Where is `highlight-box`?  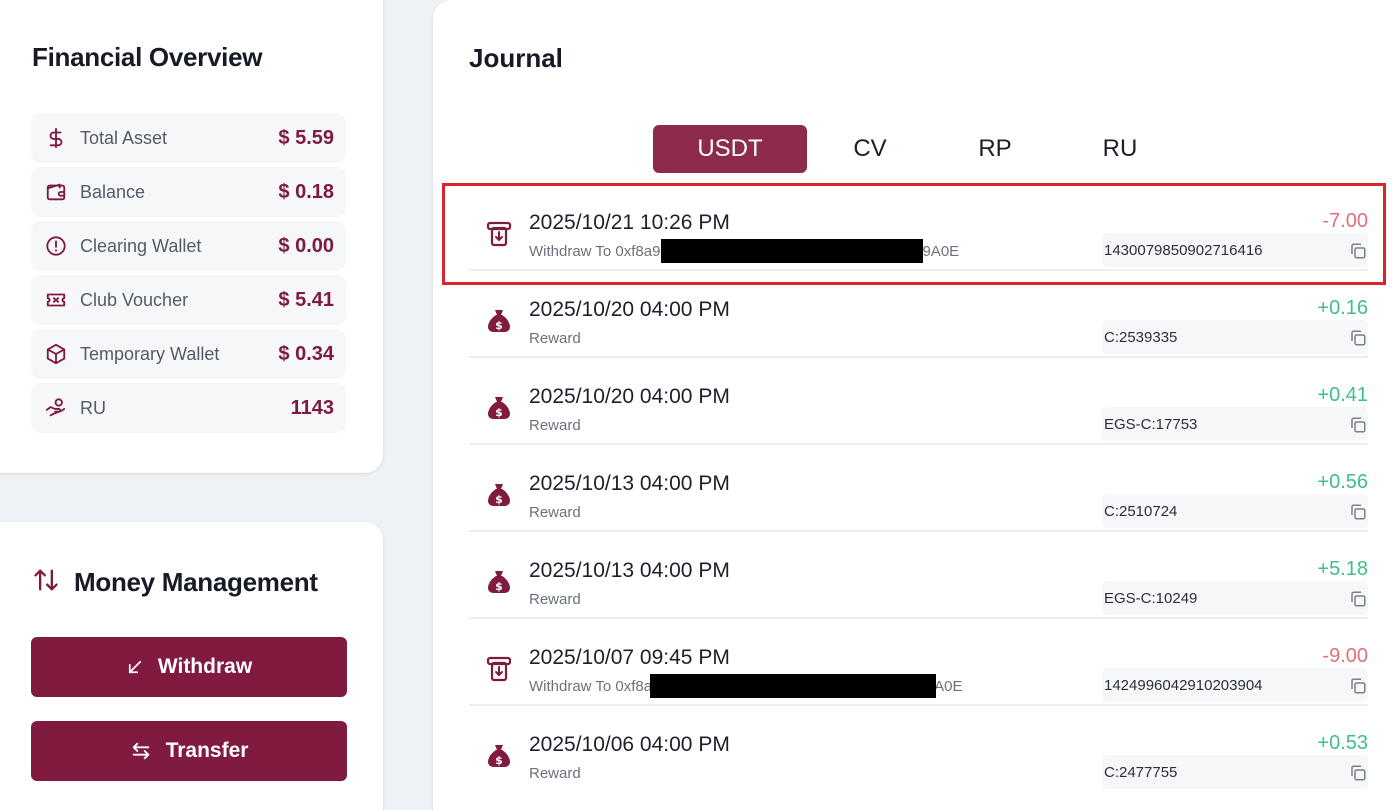 highlight-box is located at coordinates (914, 234).